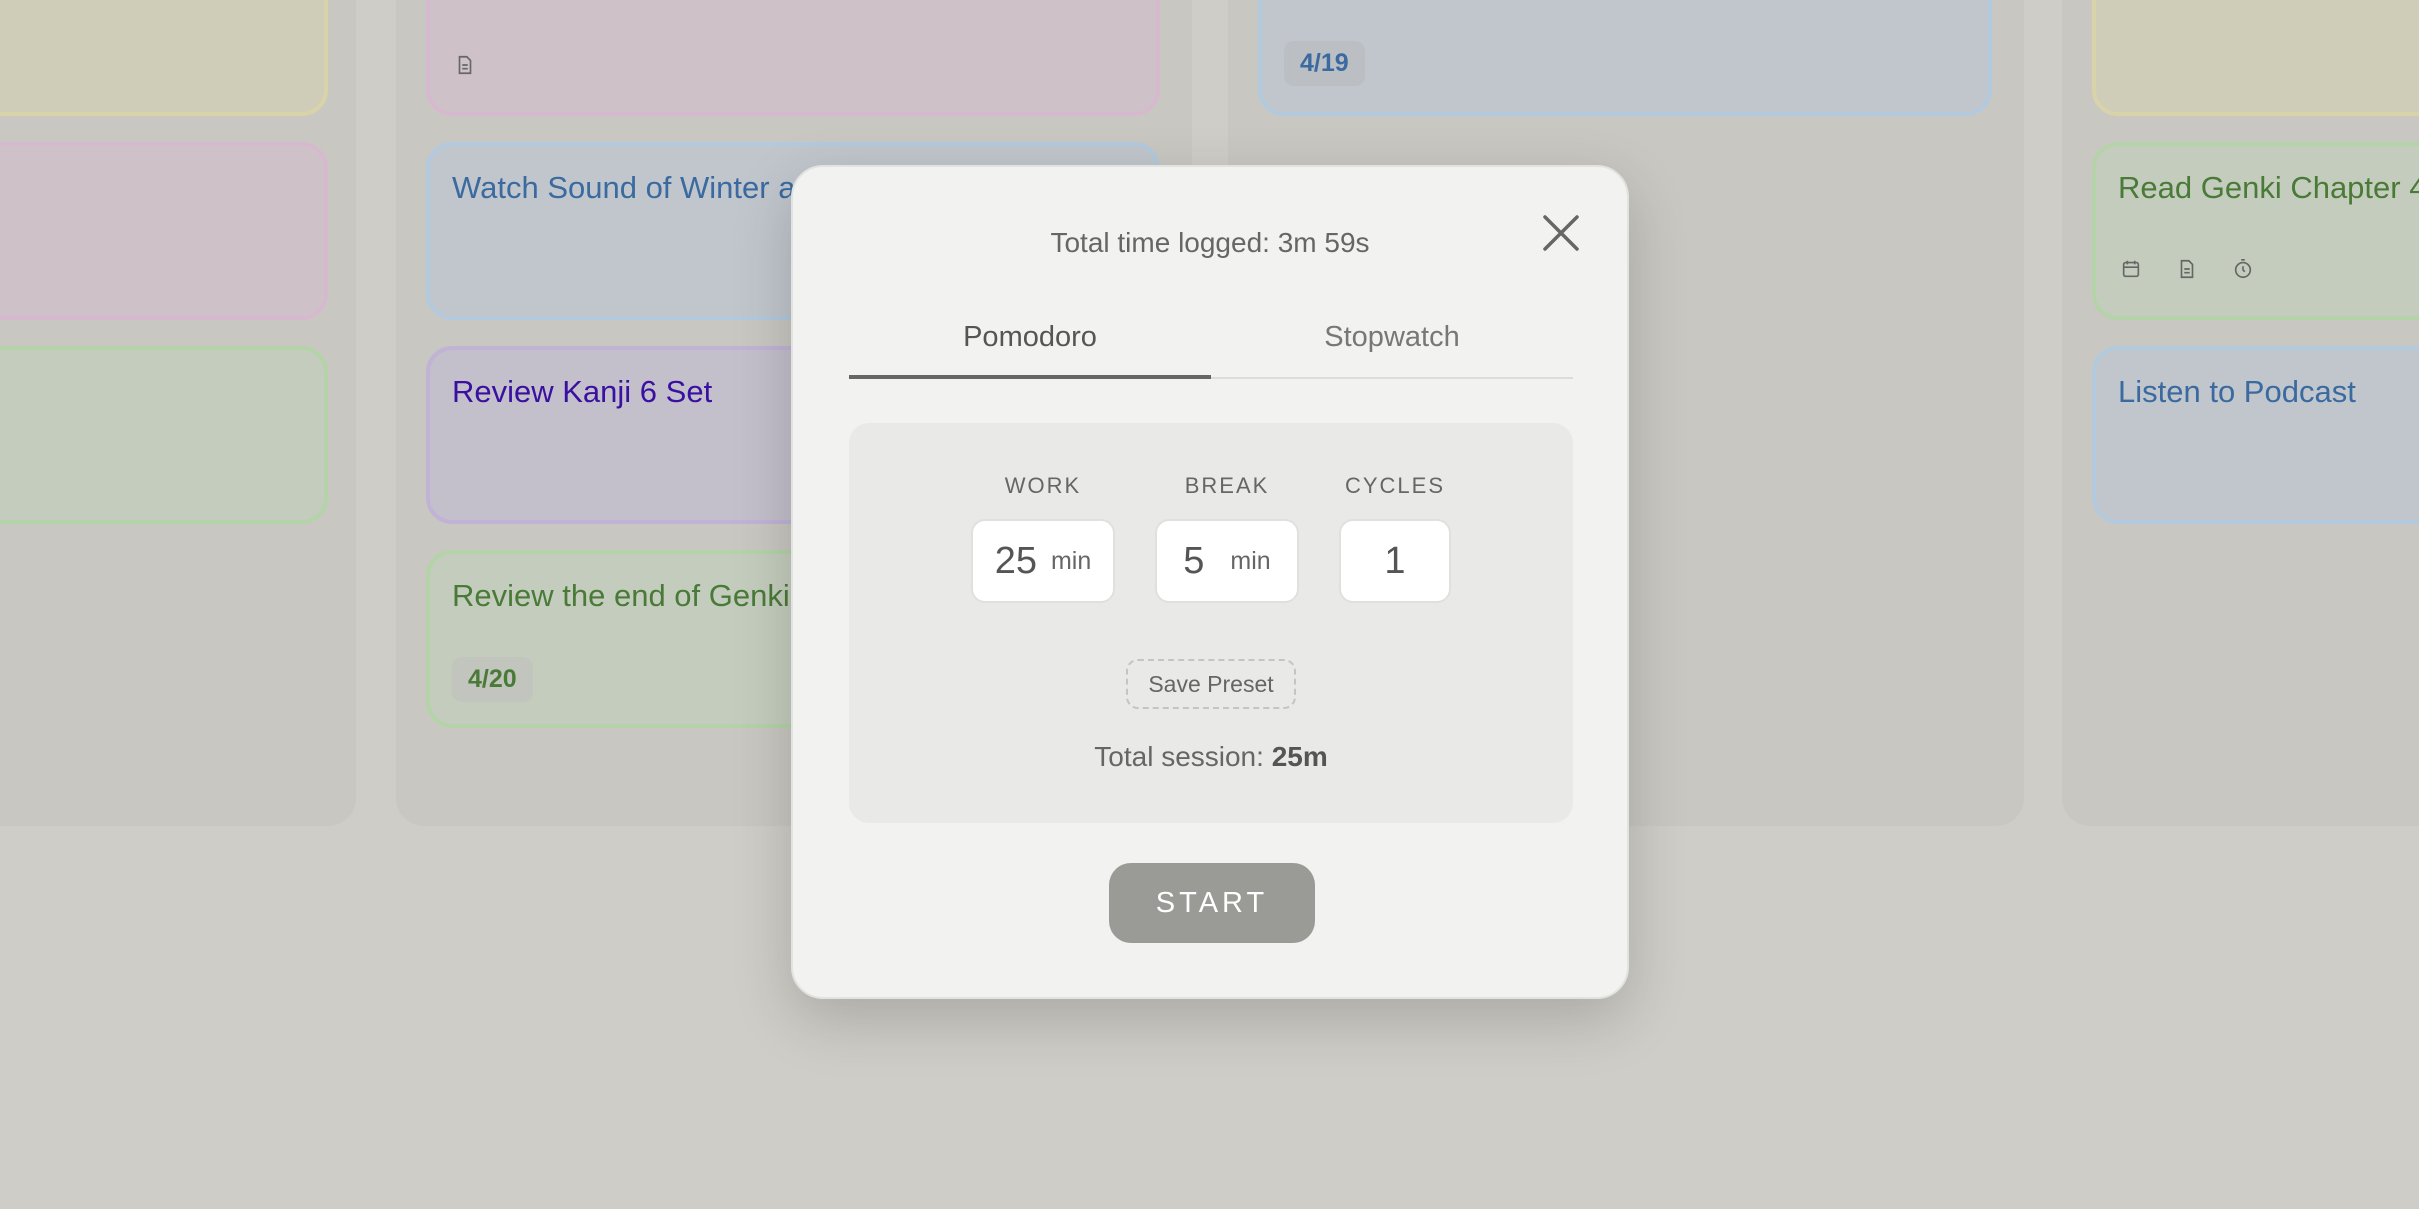  What do you see at coordinates (1043, 485) in the screenshot?
I see `work-label: WORK` at bounding box center [1043, 485].